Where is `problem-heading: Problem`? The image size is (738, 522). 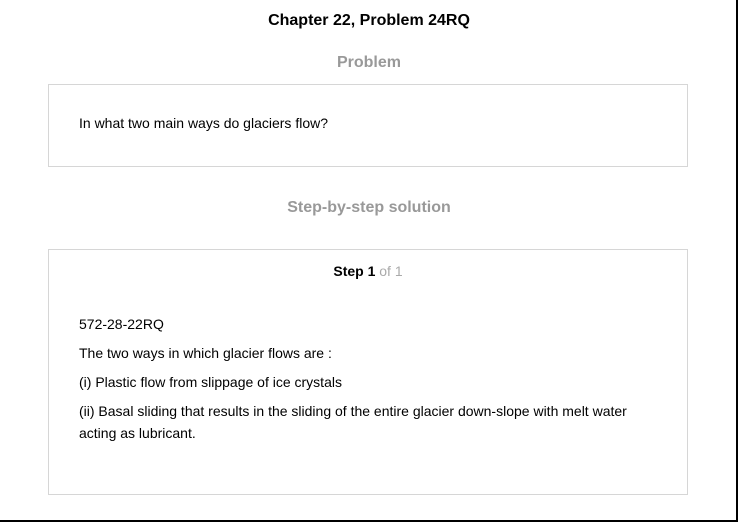
problem-heading: Problem is located at coordinates (368, 62).